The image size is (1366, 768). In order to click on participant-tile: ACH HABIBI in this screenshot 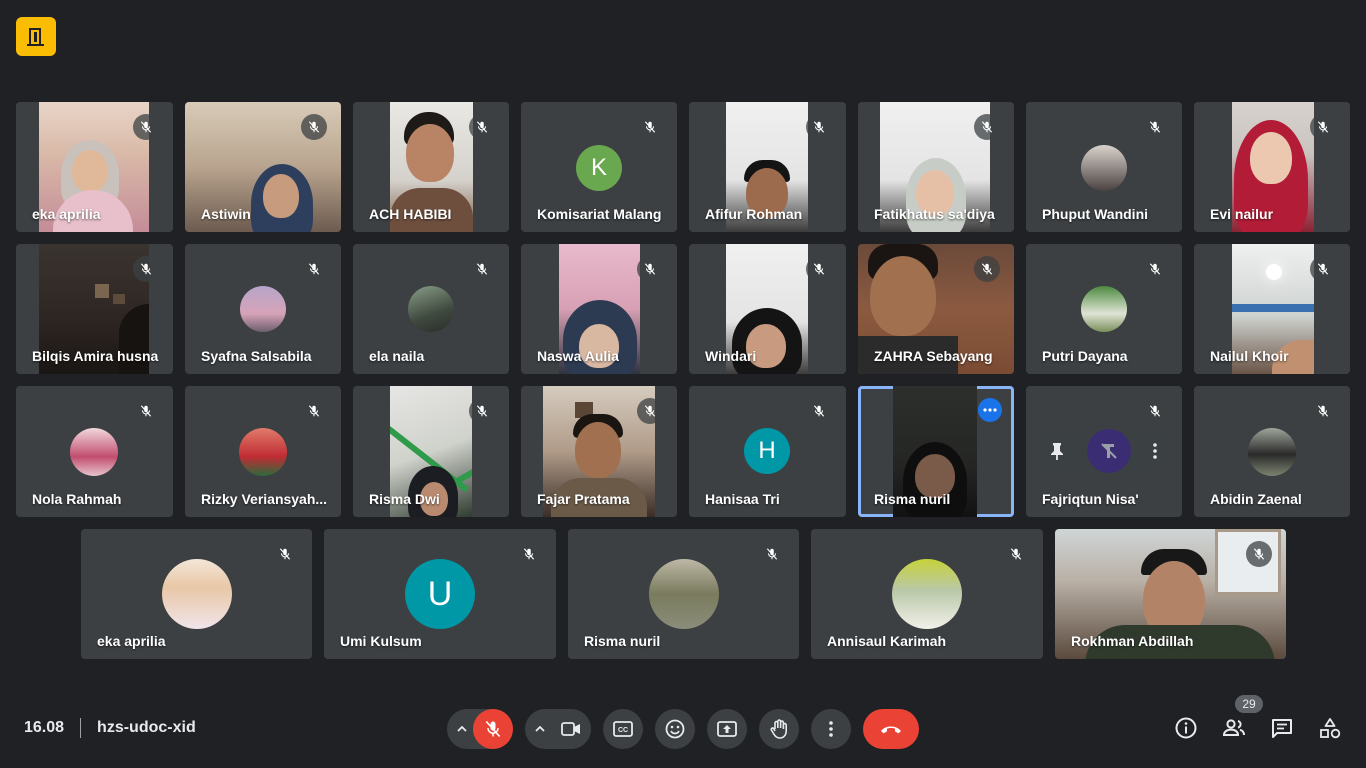, I will do `click(431, 167)`.